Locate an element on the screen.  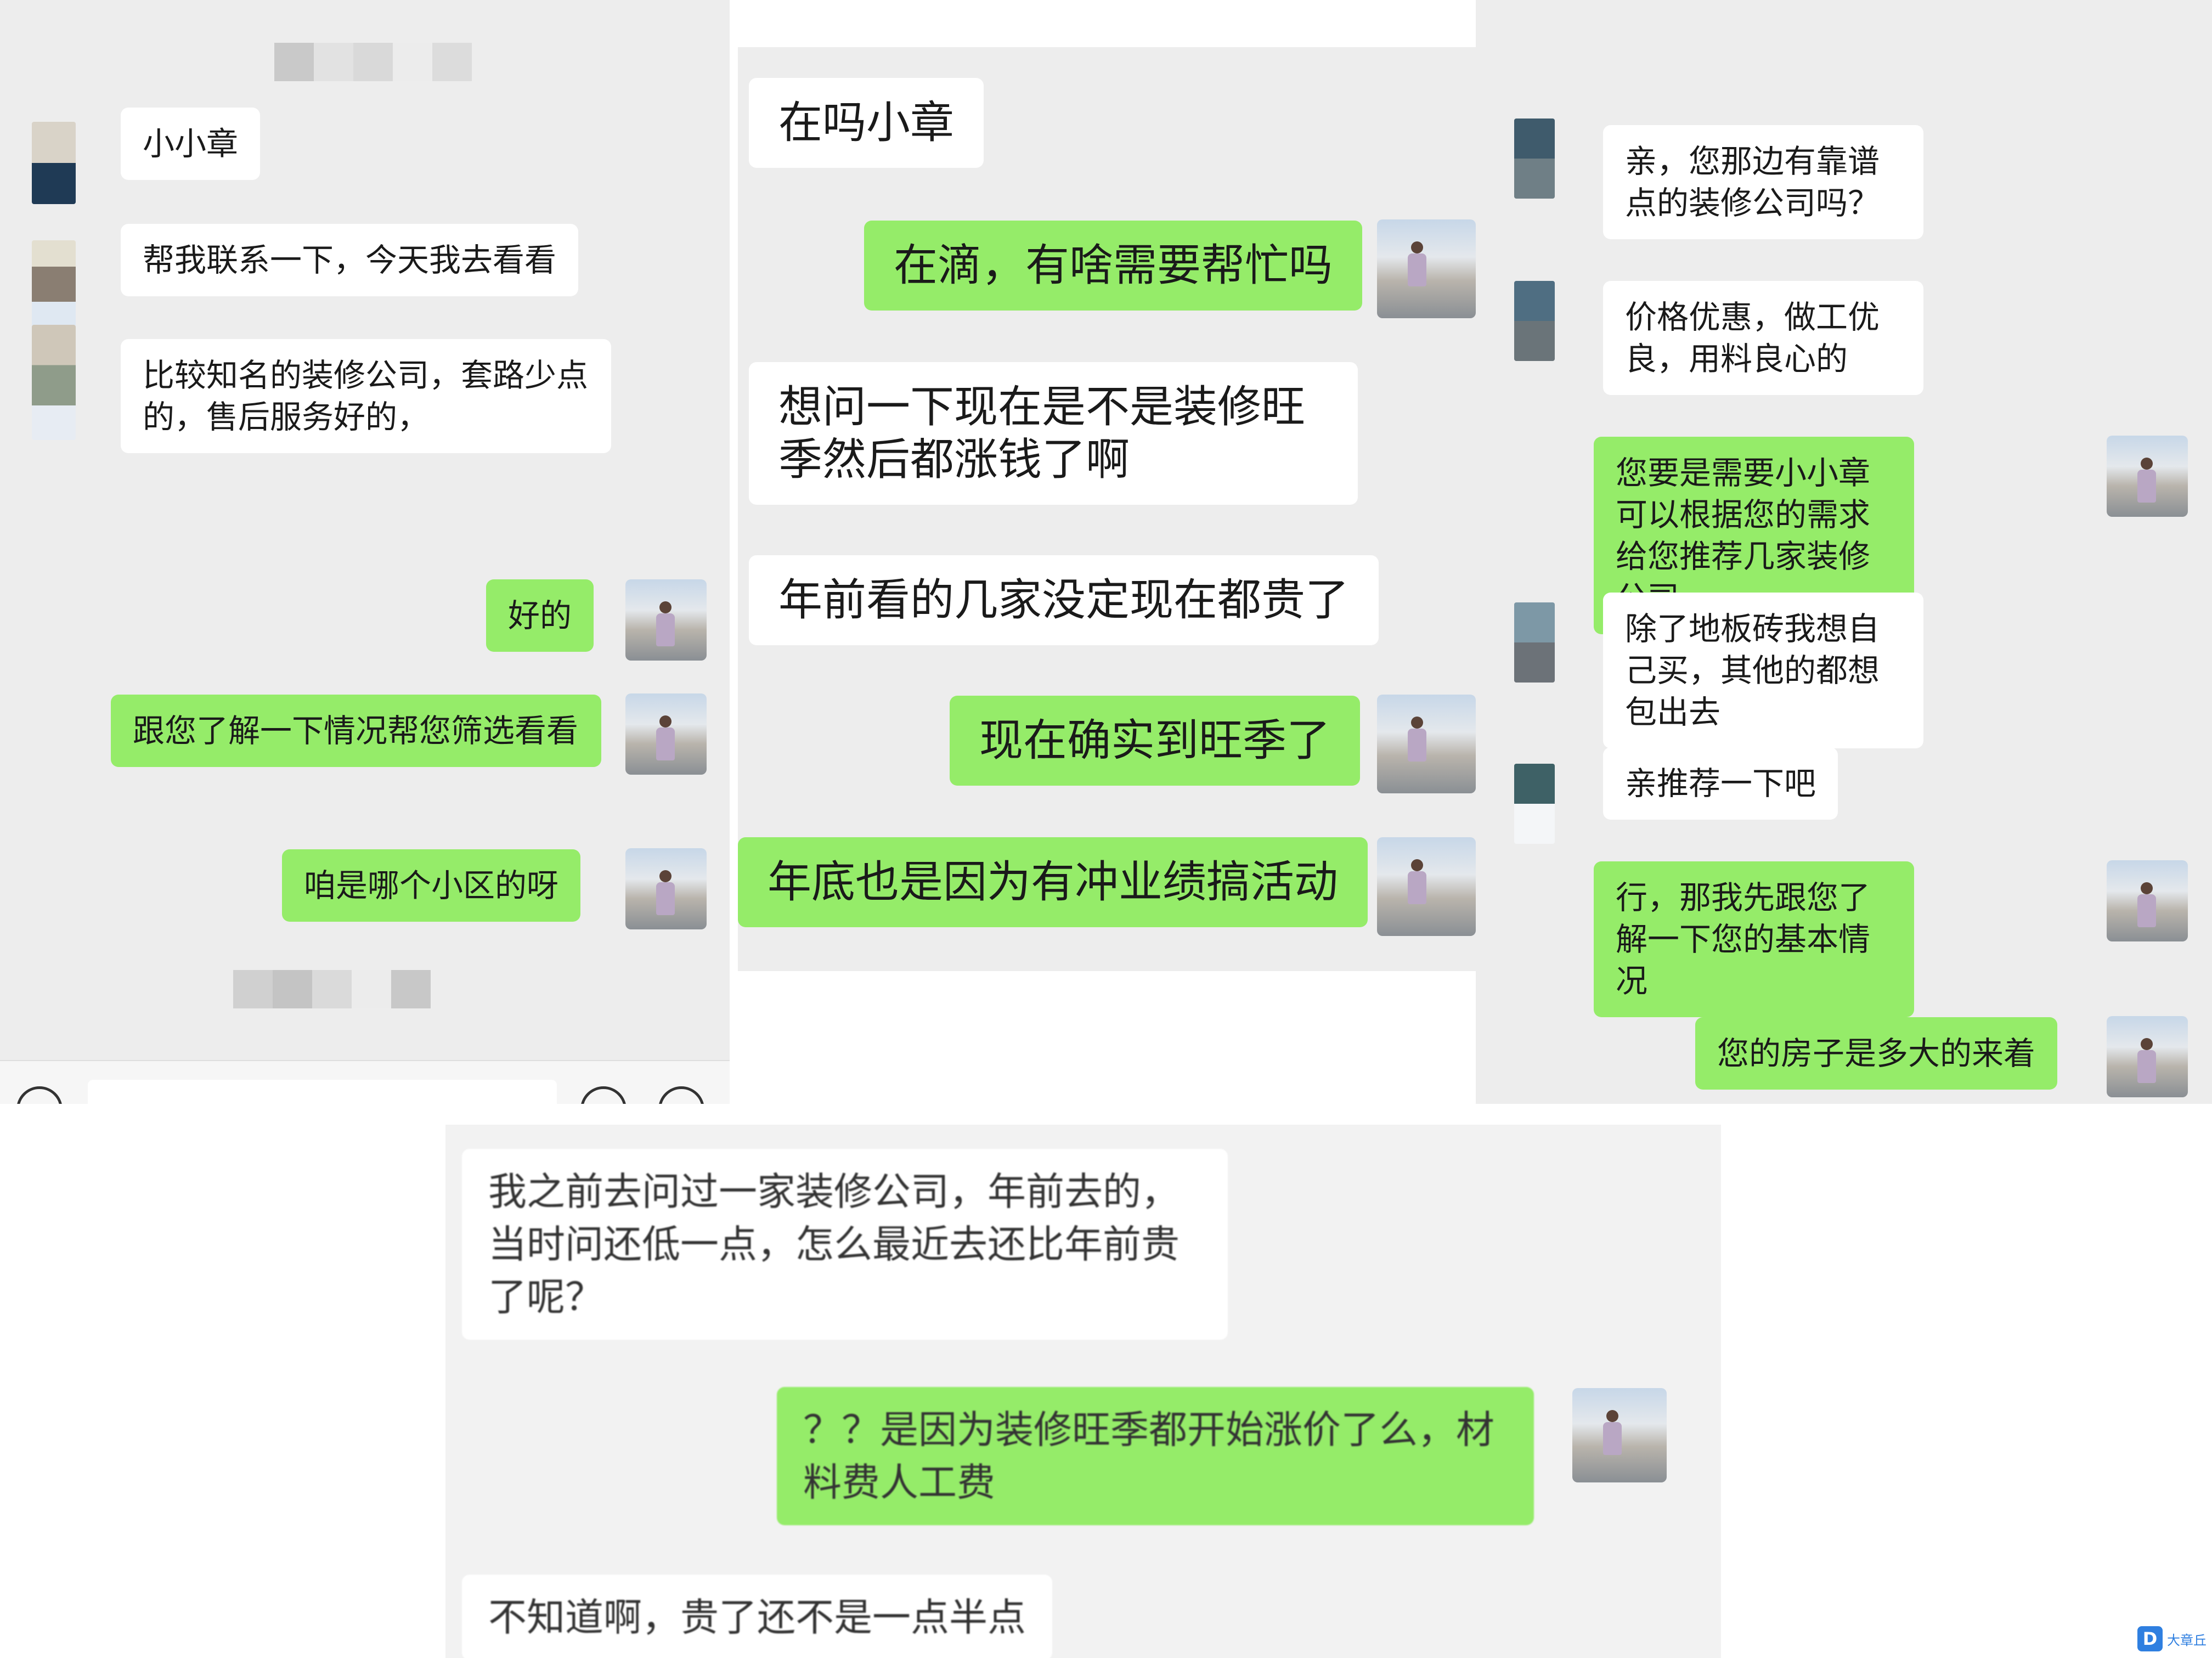
message-bubble: 行，那我先跟您了解一下您的基本情况 is located at coordinates (1754, 939).